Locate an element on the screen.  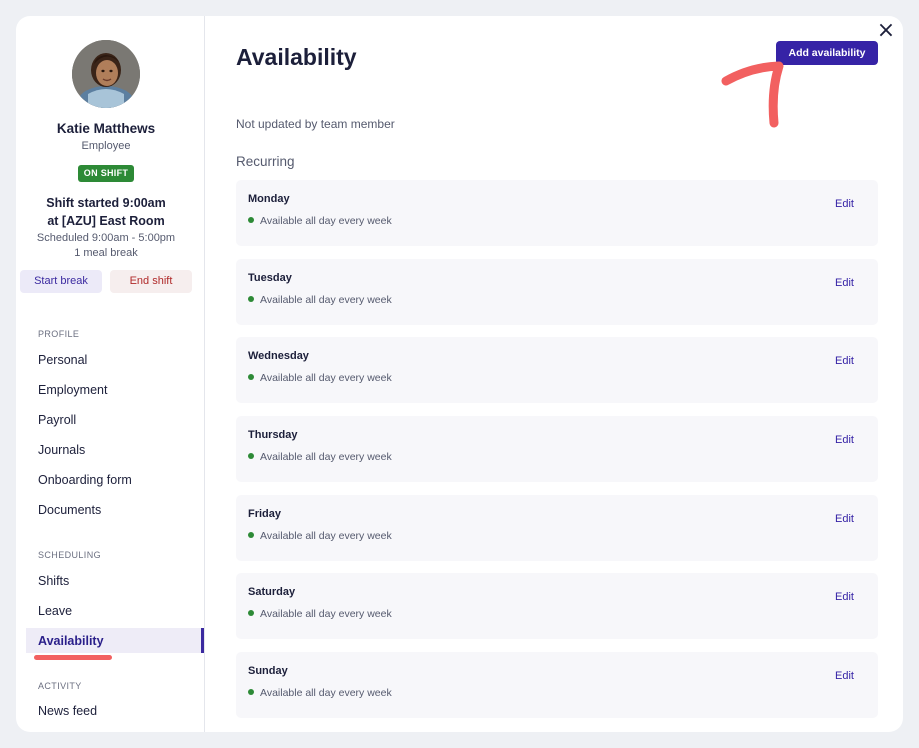
edit-link-wednesday: Edit is located at coordinates (844, 361).